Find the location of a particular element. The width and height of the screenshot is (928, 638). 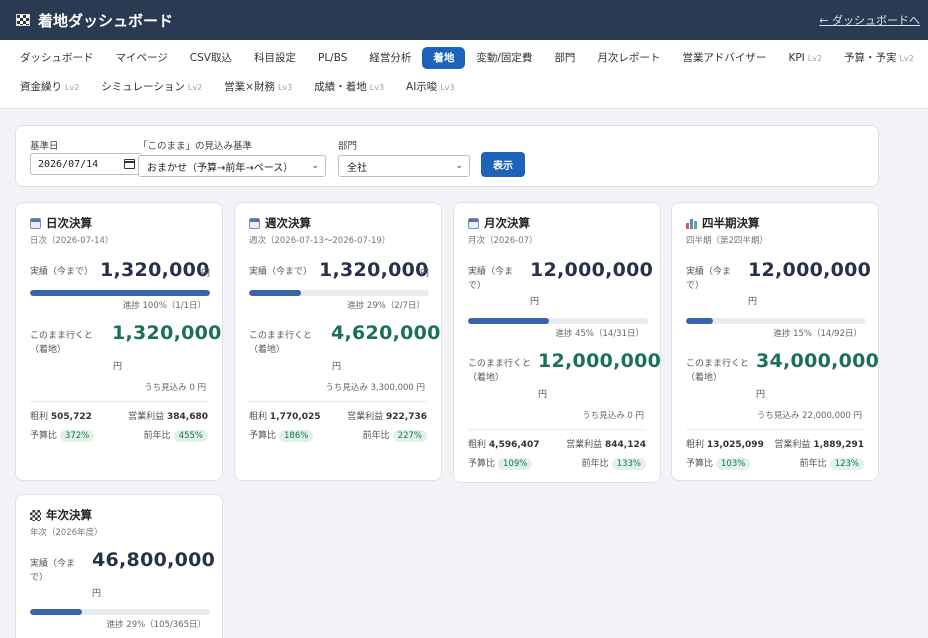

budget-ratio: 予算比 103% is located at coordinates (718, 463).